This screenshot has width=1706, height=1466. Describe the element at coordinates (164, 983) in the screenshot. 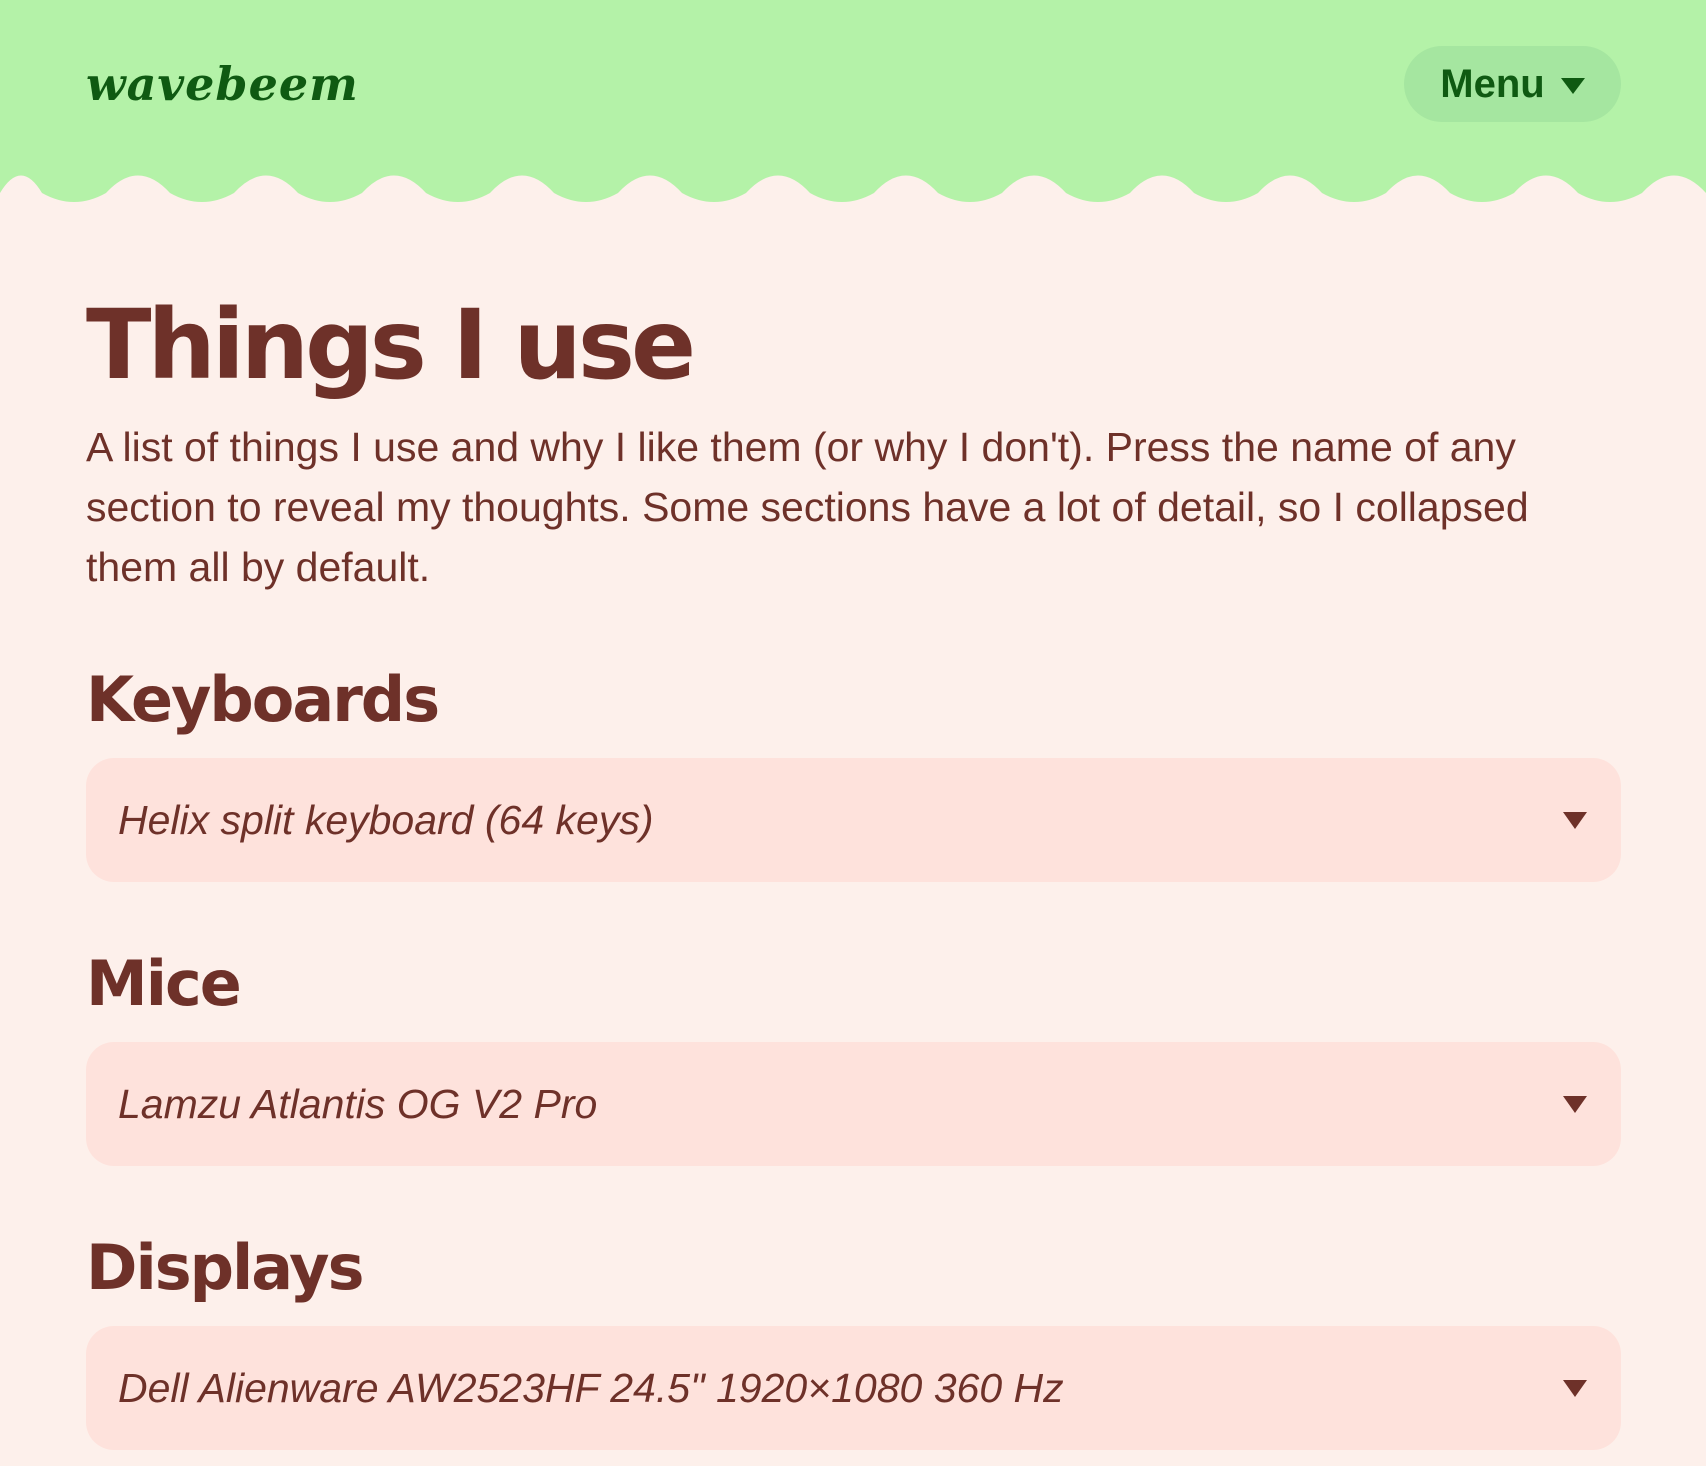

I see `section-heading-mice: Mice` at that location.